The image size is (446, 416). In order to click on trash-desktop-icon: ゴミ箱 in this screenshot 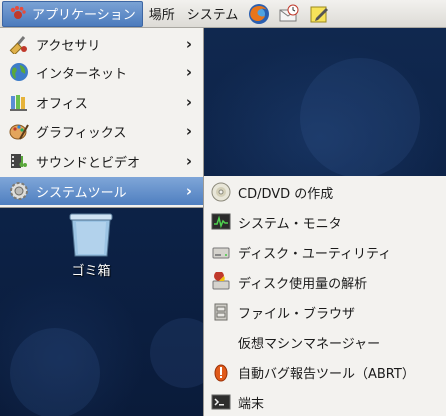, I will do `click(91, 245)`.